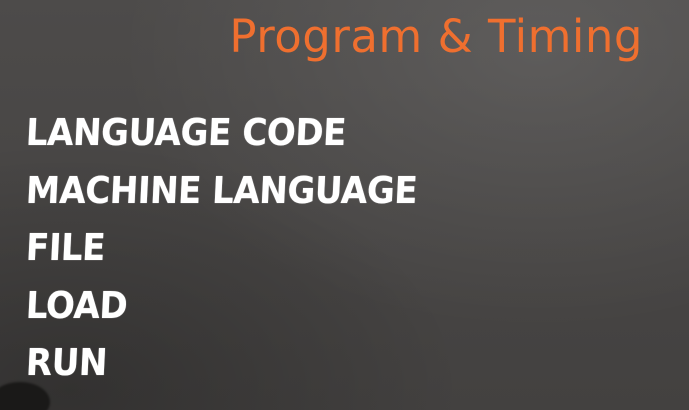 This screenshot has width=689, height=410. What do you see at coordinates (221, 190) in the screenshot?
I see `list-item-machine-language: MACHINE LANGUAGE` at bounding box center [221, 190].